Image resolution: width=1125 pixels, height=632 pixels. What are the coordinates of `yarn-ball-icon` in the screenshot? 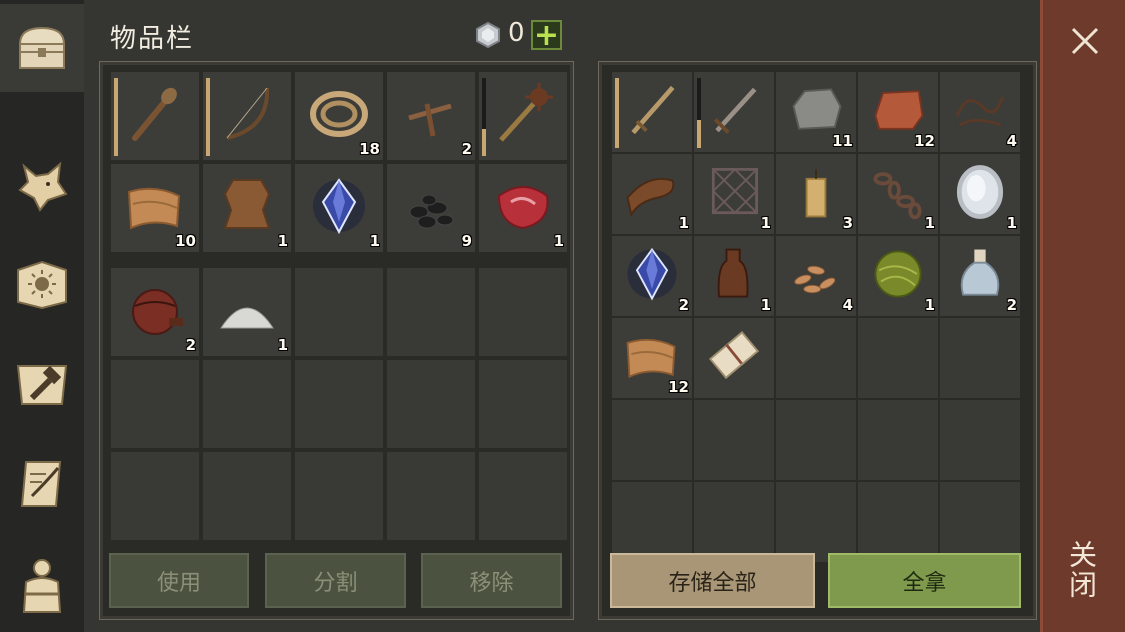 It's located at (898, 274).